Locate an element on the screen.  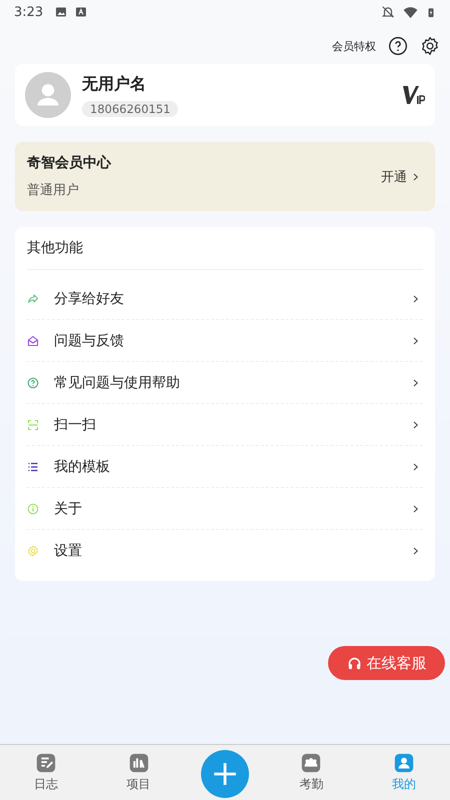
menu-item: 扫一扫 is located at coordinates (225, 425).